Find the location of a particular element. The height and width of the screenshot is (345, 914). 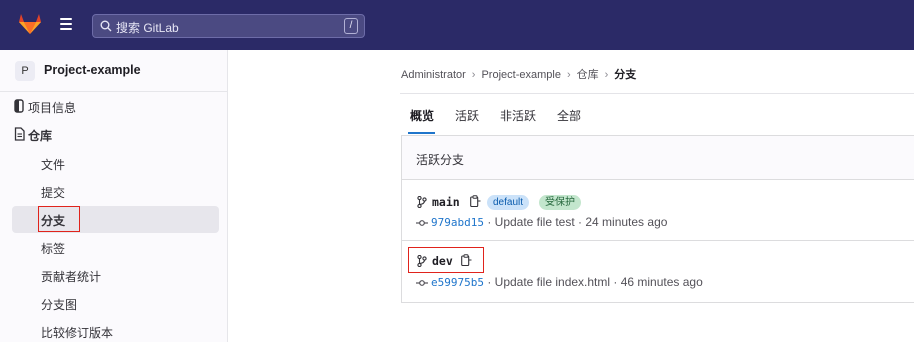

info-icon is located at coordinates (19, 107).